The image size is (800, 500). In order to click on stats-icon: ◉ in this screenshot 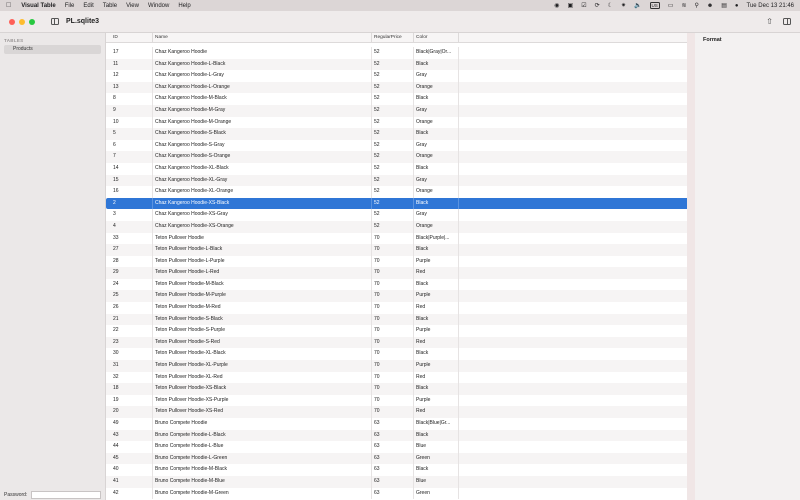, I will do `click(556, 5)`.